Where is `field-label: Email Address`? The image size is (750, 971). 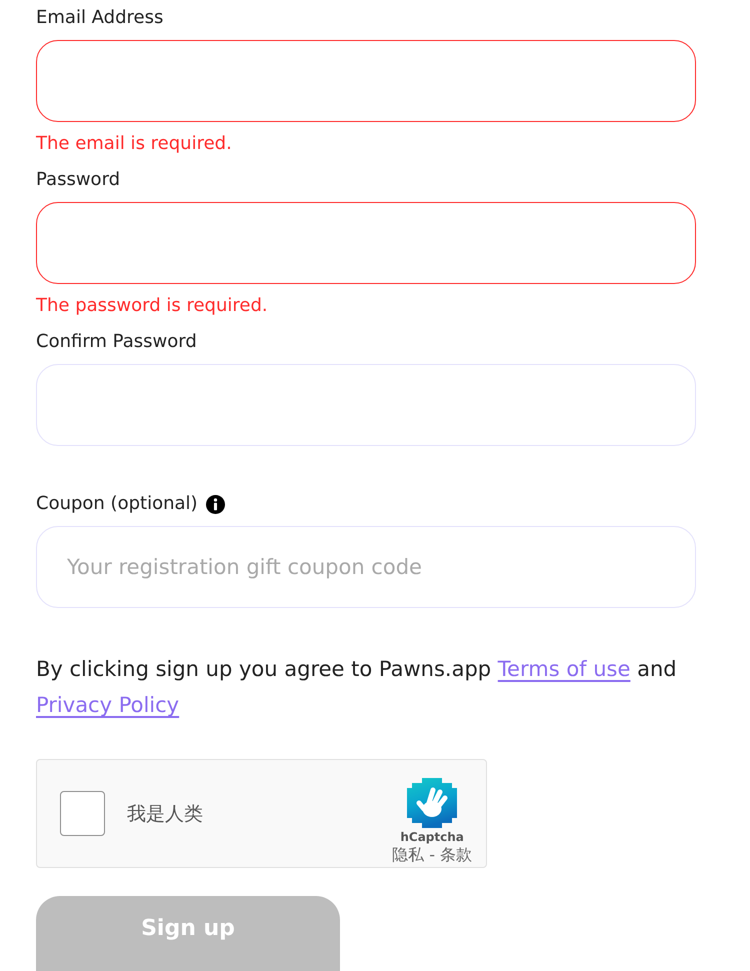
field-label: Email Address is located at coordinates (100, 18).